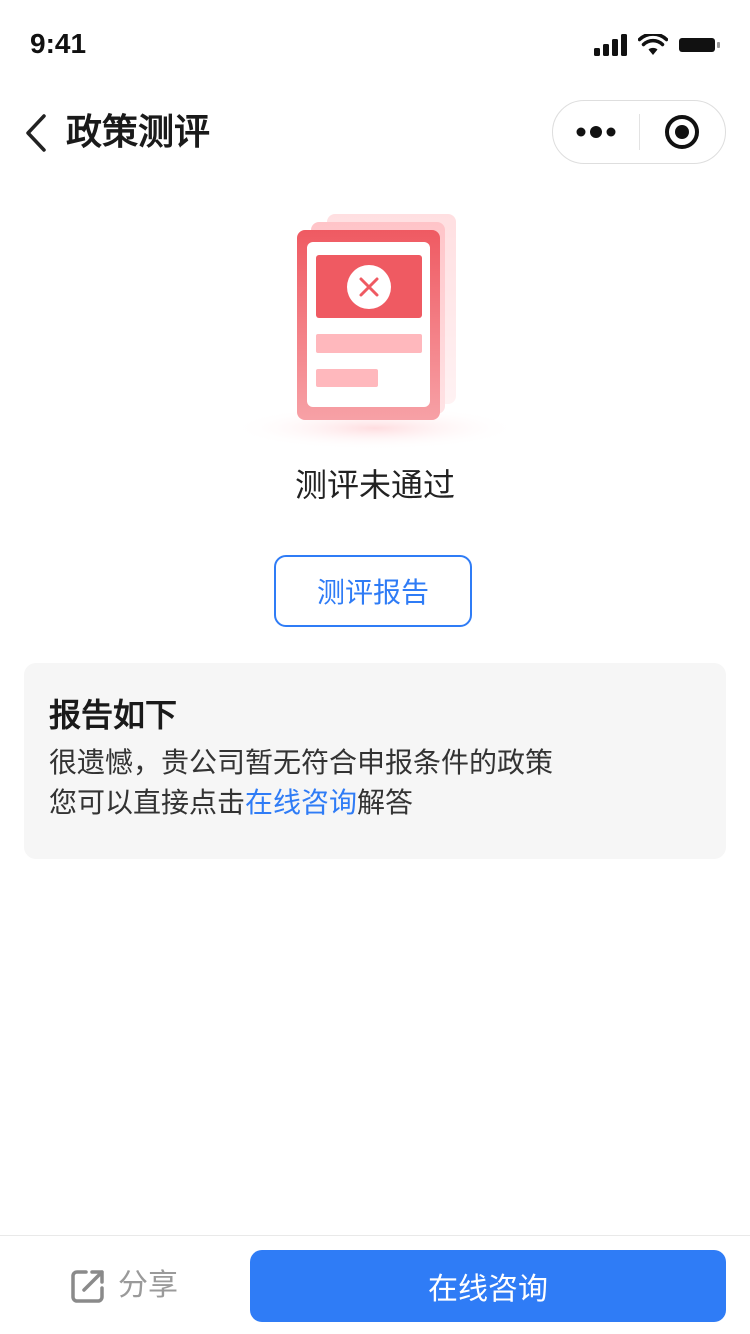 This screenshot has height=1334, width=750. I want to click on failed-illustration, so click(375, 325).